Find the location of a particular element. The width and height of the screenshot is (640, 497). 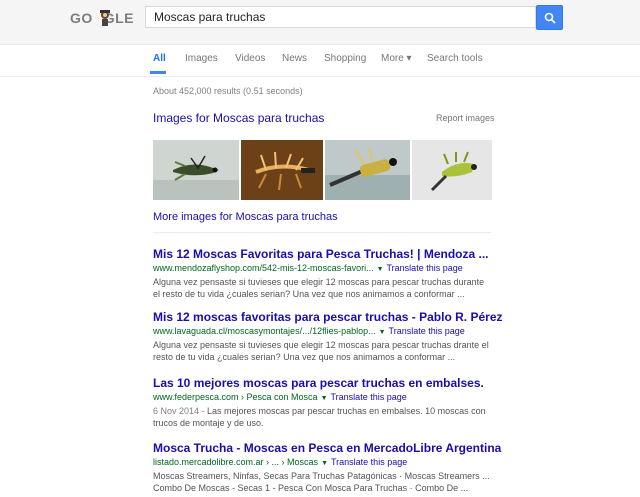

search-button is located at coordinates (549, 17).